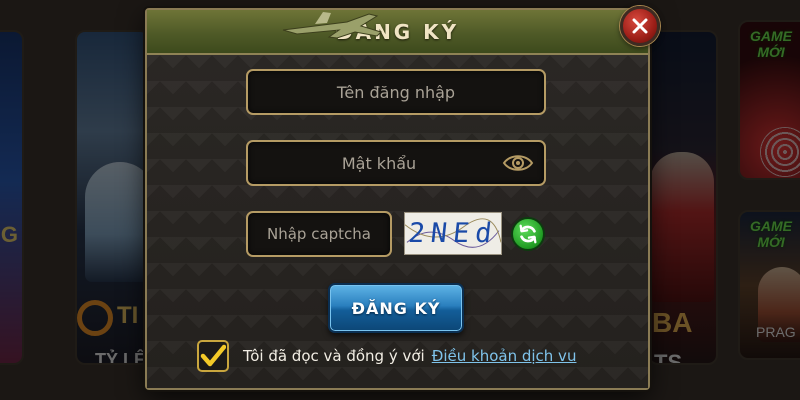 This screenshot has width=800, height=400. I want to click on eye-icon, so click(518, 163).